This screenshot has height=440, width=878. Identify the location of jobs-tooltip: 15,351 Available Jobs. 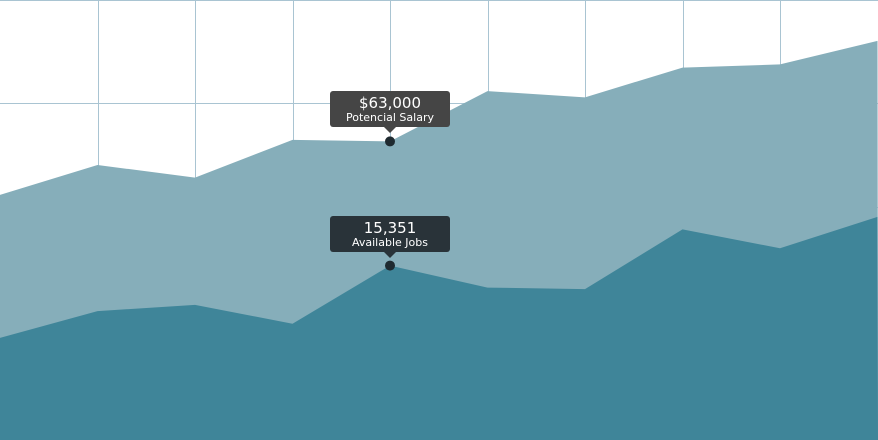
(390, 236).